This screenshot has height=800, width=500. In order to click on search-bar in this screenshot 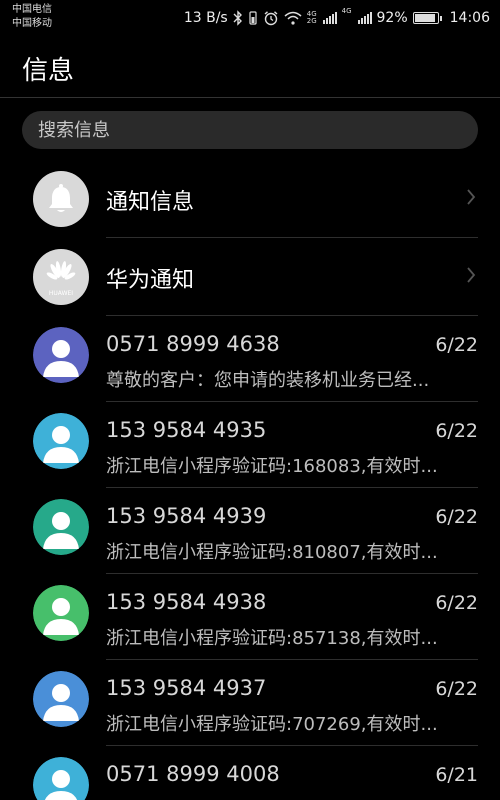, I will do `click(250, 130)`.